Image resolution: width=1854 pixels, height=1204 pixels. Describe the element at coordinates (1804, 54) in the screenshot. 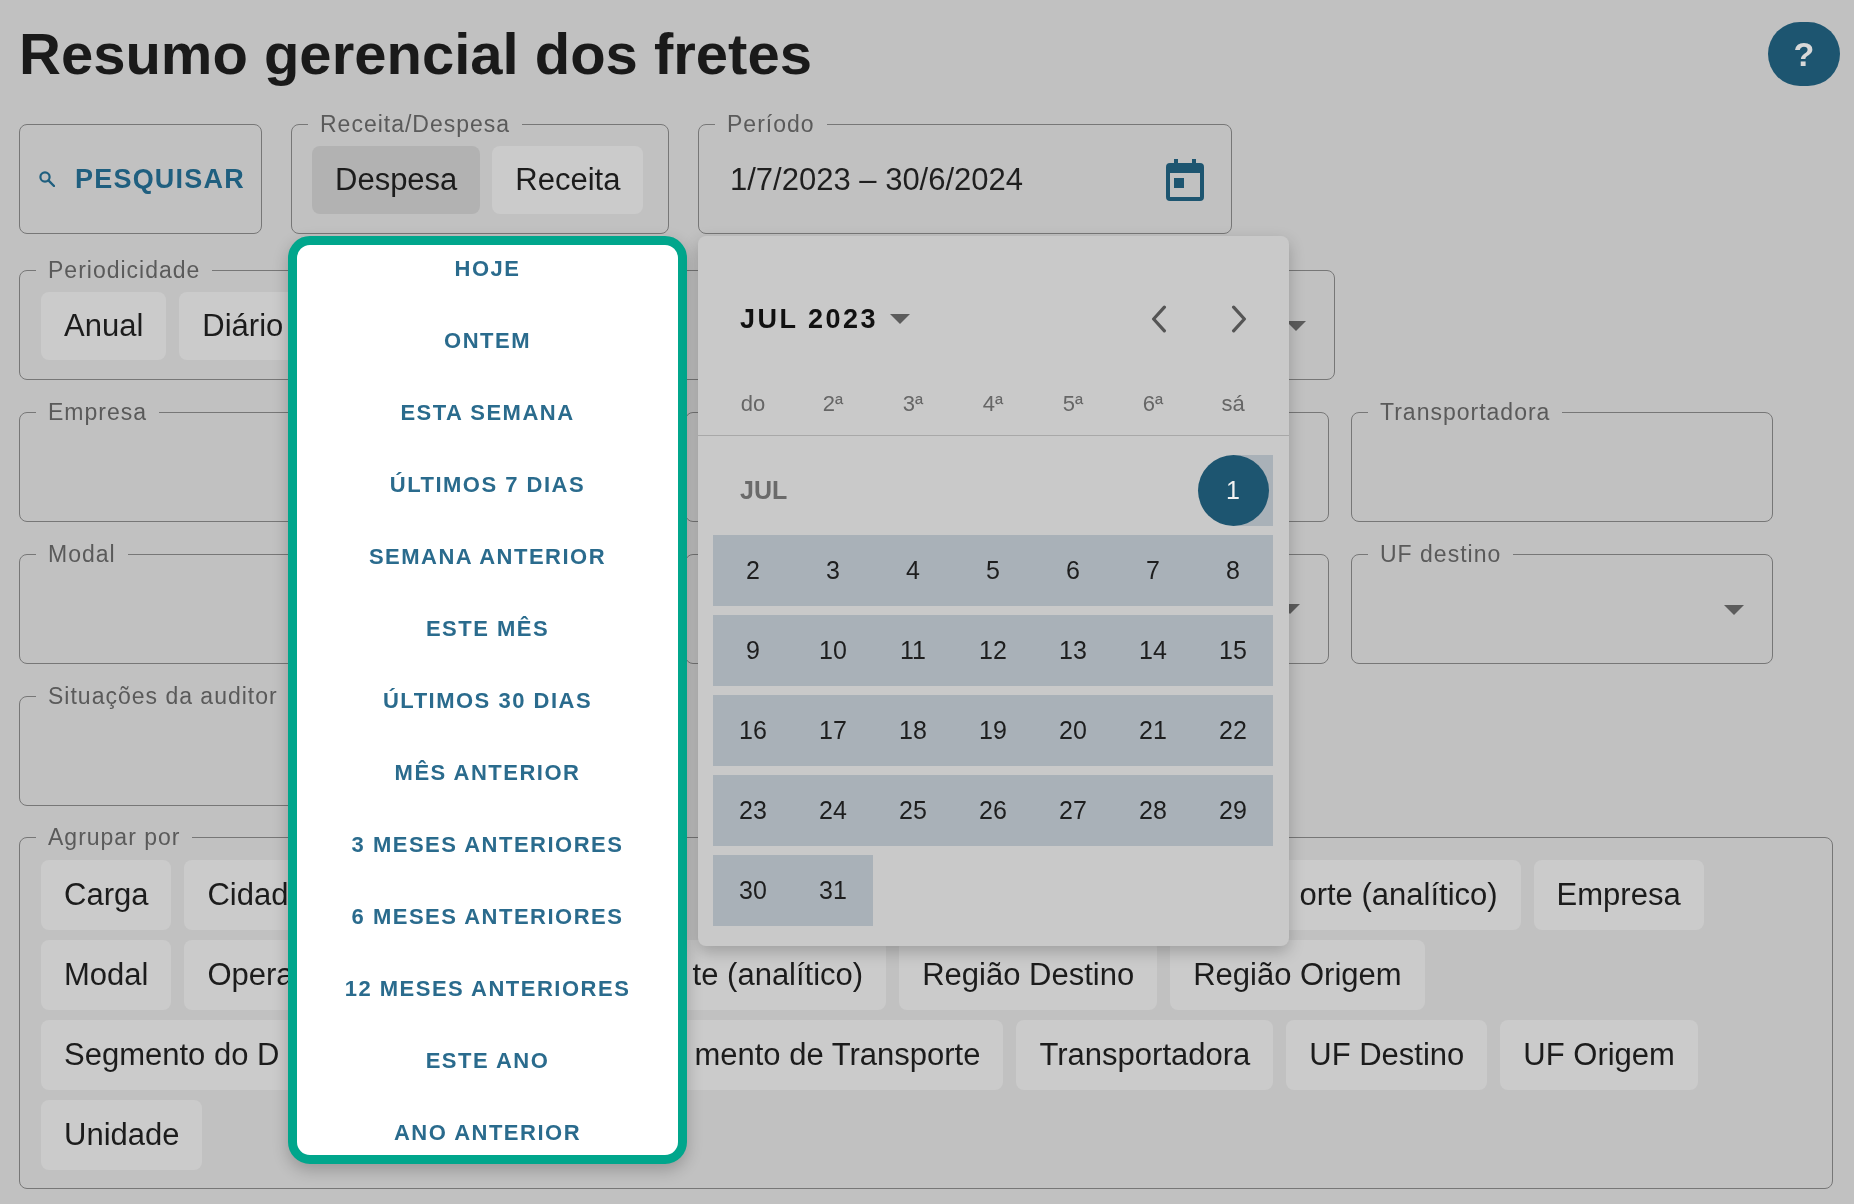

I see `help-button: ?` at that location.